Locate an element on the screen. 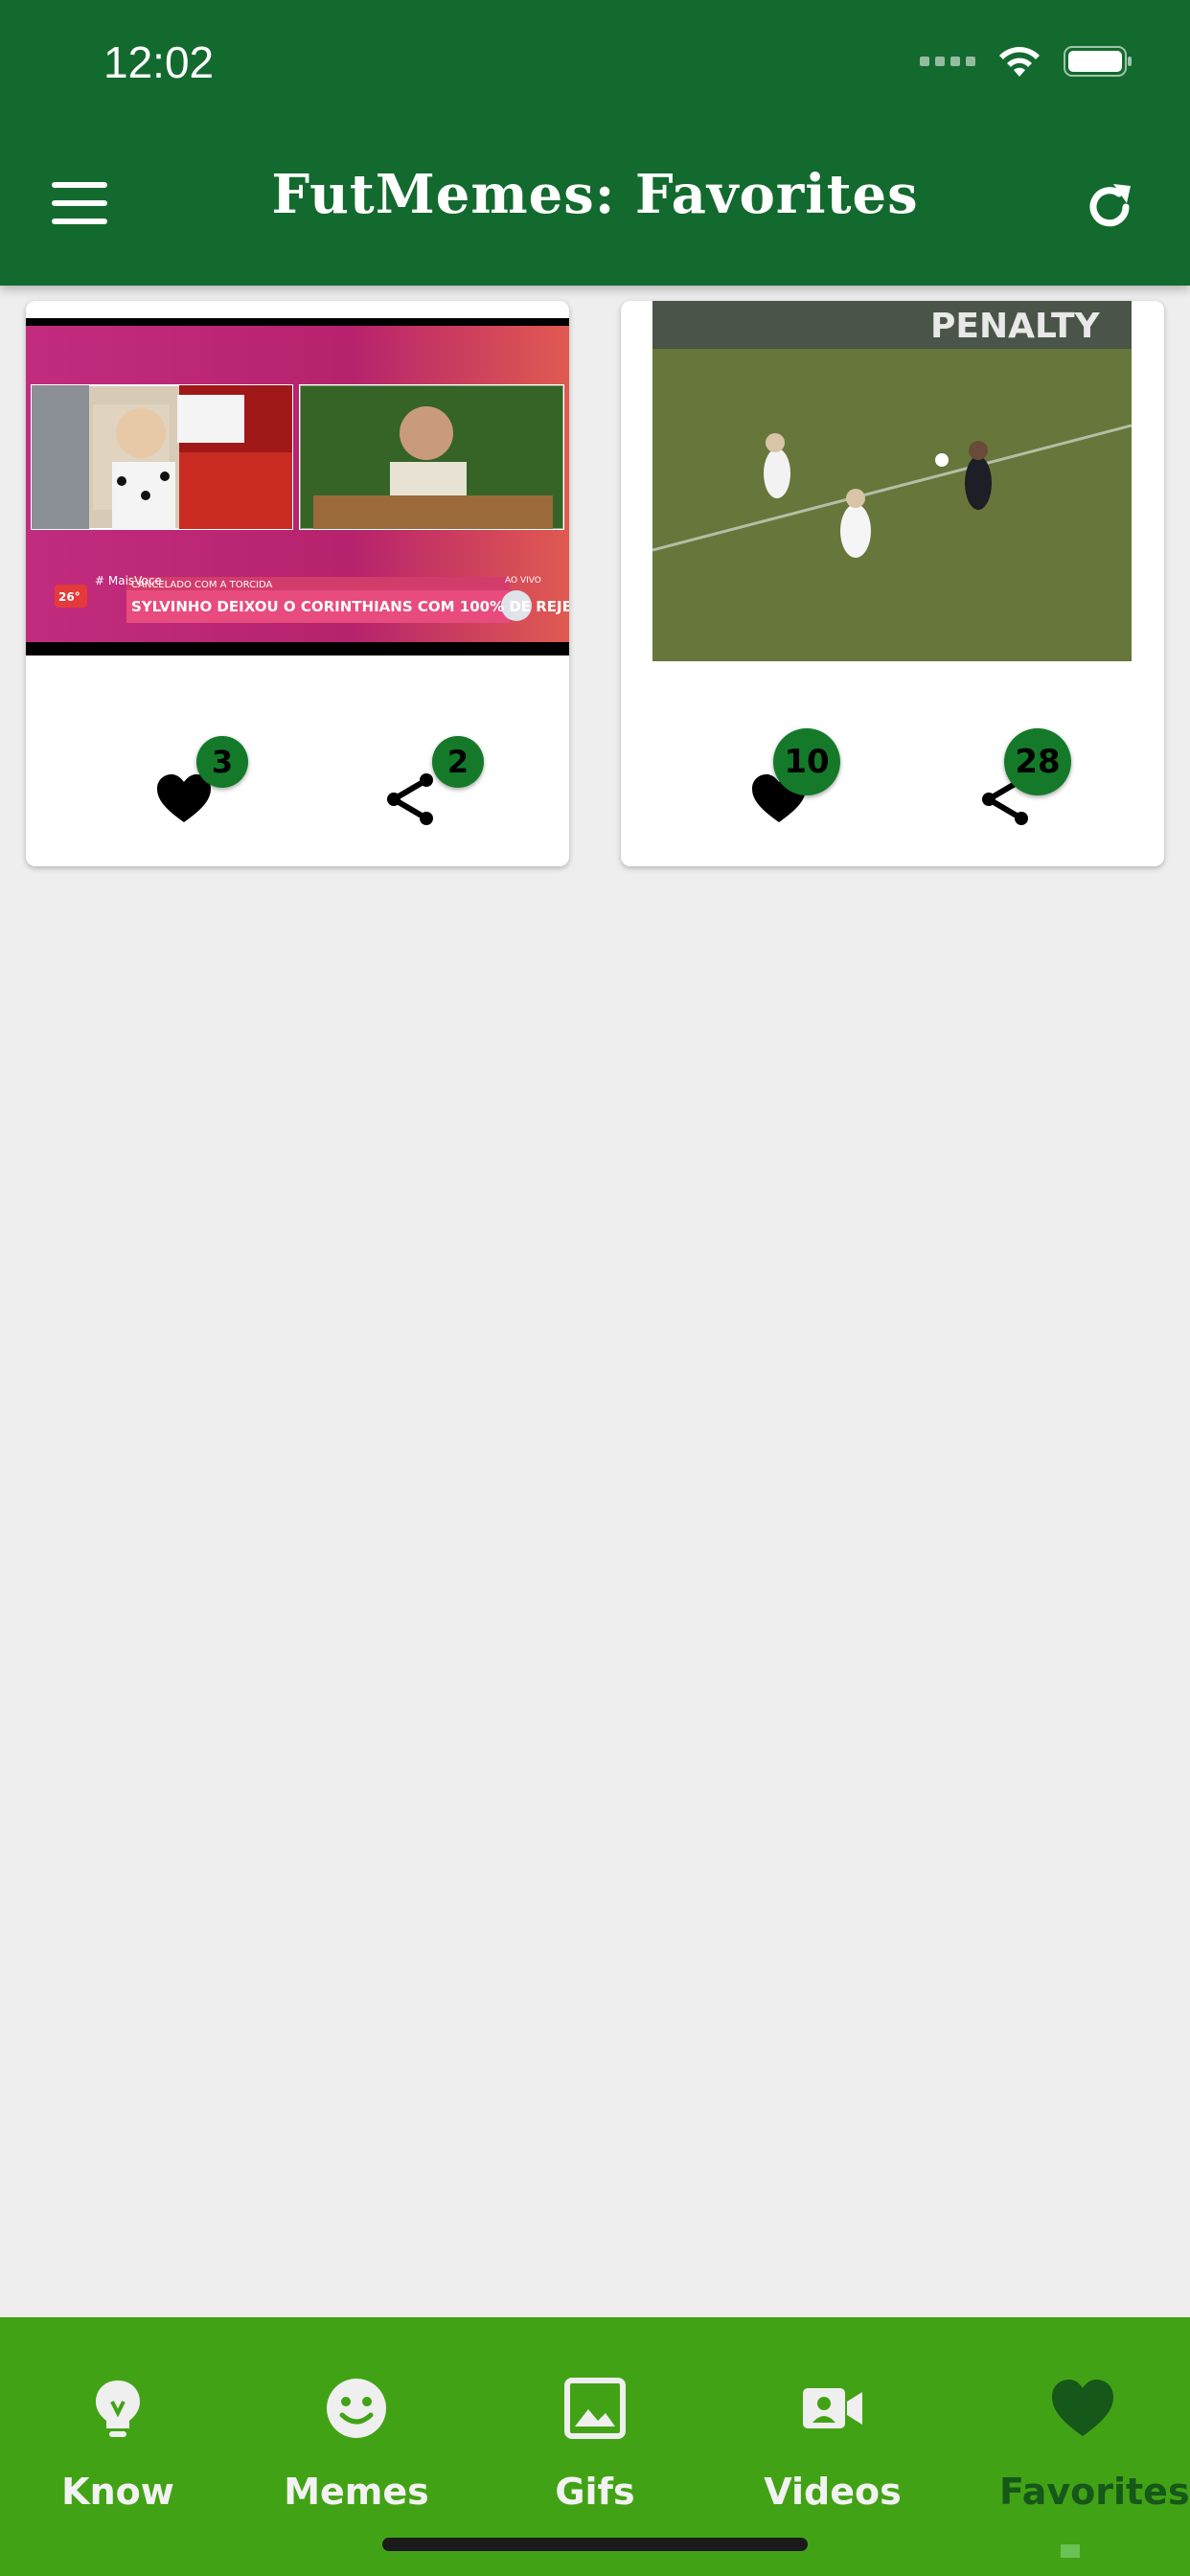  lightbulb-icon is located at coordinates (118, 2408).